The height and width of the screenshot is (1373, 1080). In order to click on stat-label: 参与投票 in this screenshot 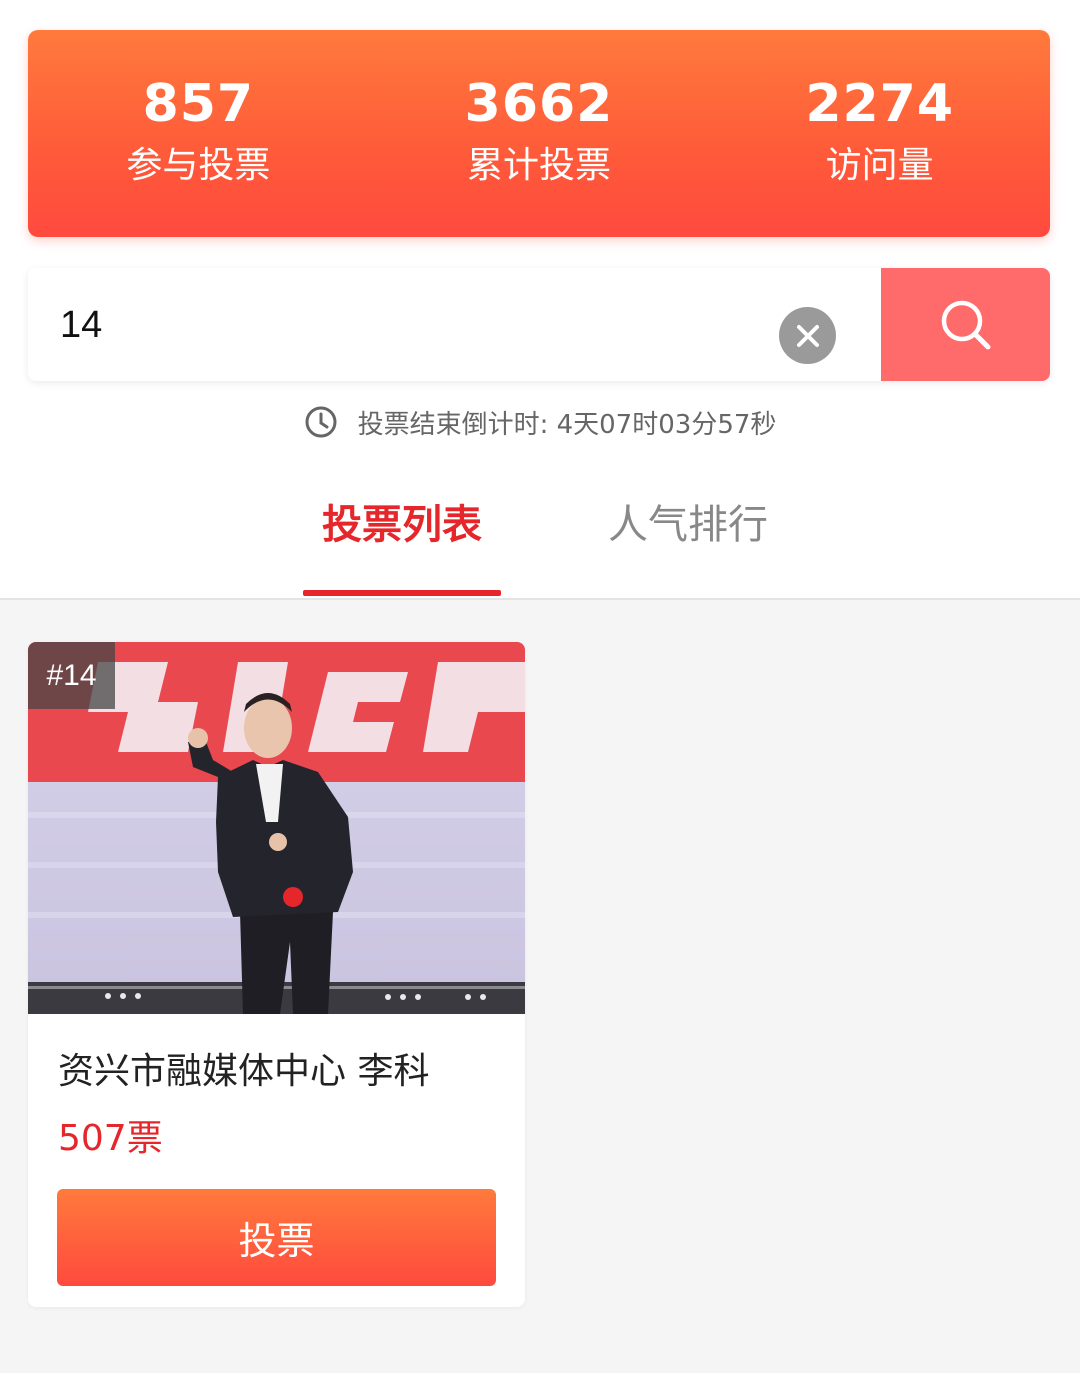, I will do `click(198, 165)`.